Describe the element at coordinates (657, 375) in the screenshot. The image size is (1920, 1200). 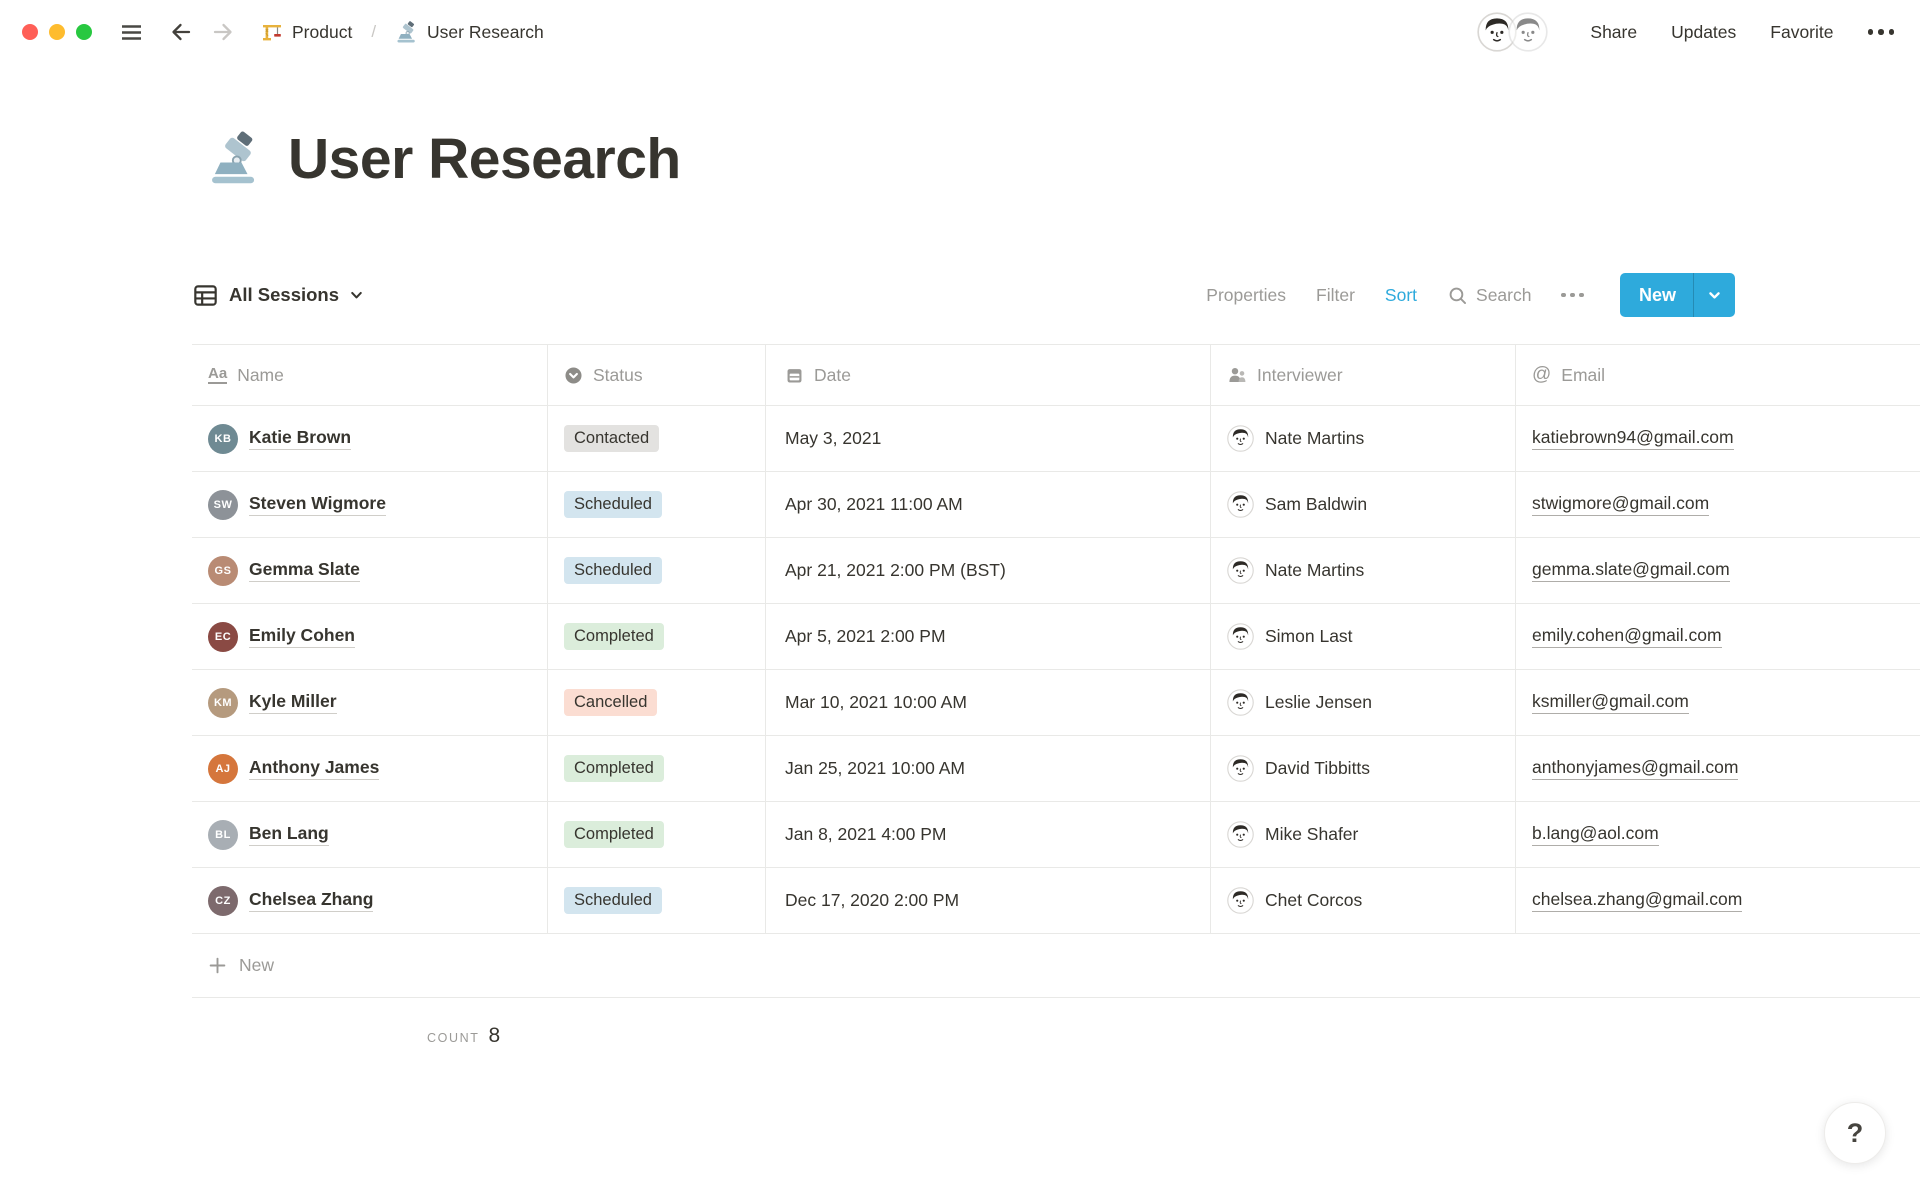
I see `column-header-status: Status` at that location.